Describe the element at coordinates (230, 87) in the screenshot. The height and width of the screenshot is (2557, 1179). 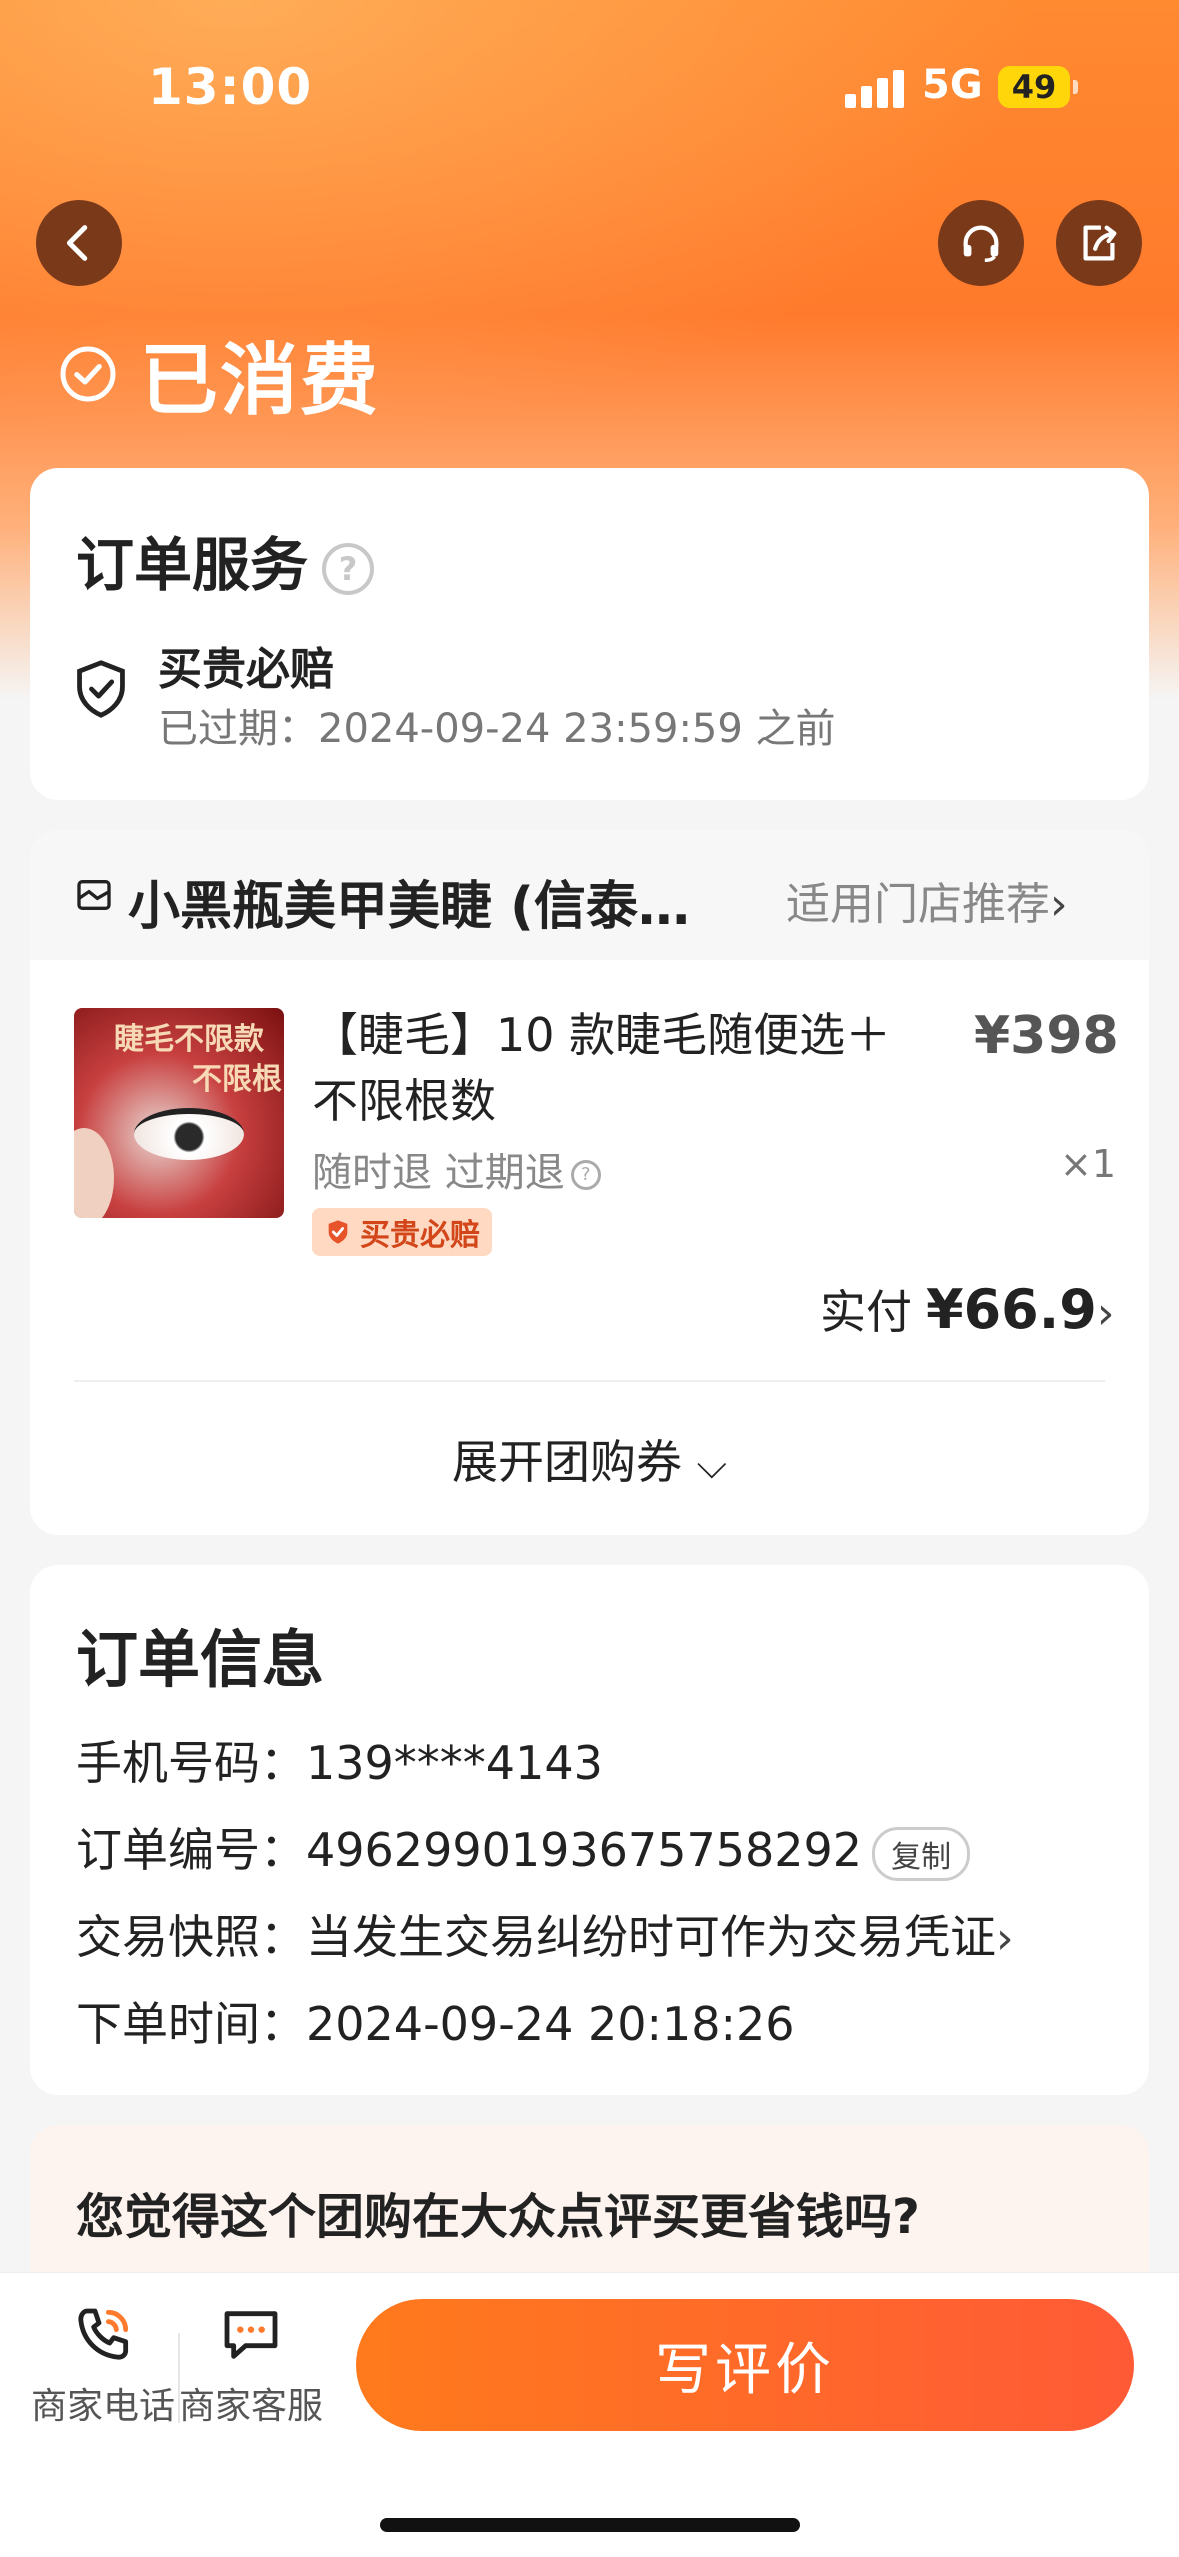
I see `status-time: 13:00` at that location.